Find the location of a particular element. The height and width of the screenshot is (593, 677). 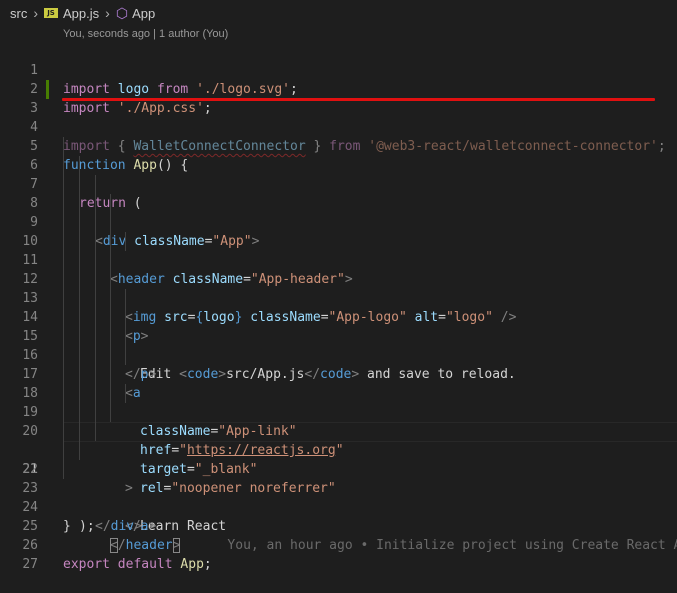

breadcrumb-folder-src: src is located at coordinates (18, 13).